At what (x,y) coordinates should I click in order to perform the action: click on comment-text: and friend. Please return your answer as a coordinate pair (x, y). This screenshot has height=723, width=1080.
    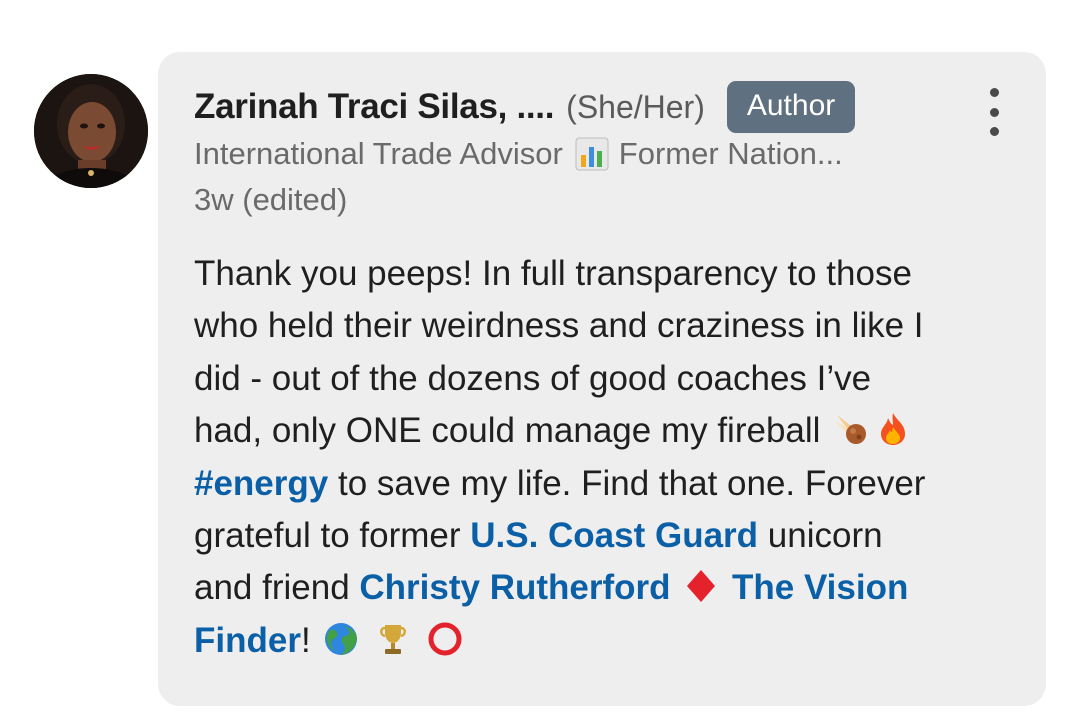
    Looking at the image, I should click on (277, 588).